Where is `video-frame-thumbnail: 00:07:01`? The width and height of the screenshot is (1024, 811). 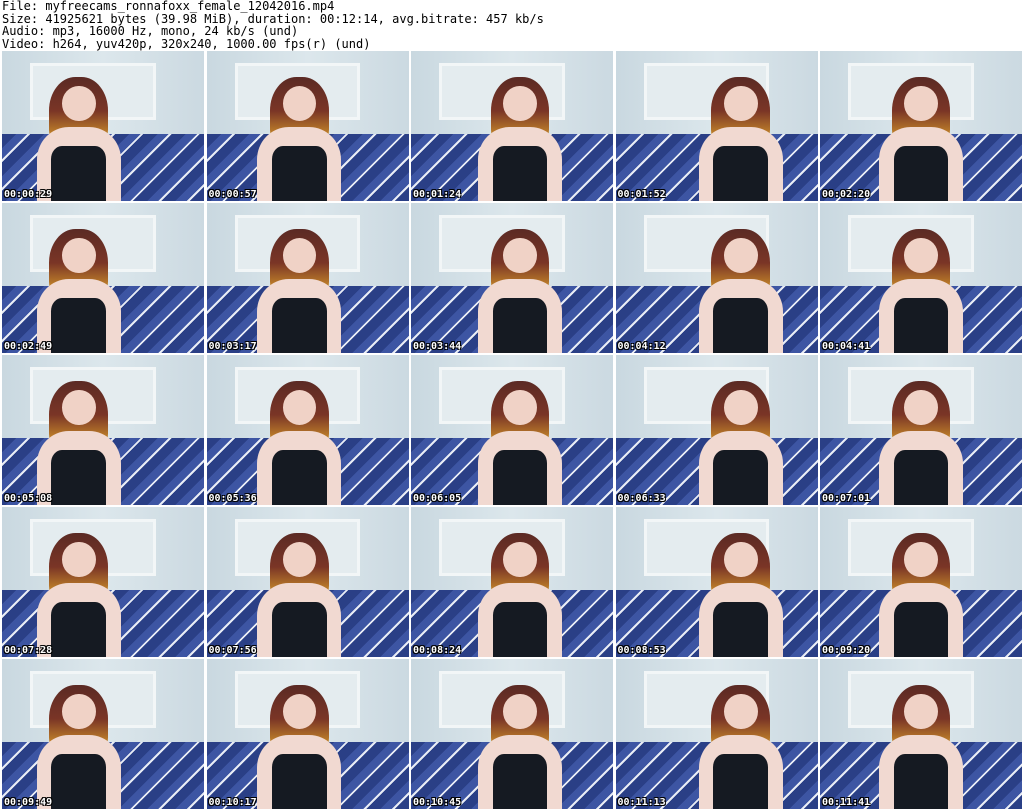
video-frame-thumbnail: 00:07:01 is located at coordinates (921, 430).